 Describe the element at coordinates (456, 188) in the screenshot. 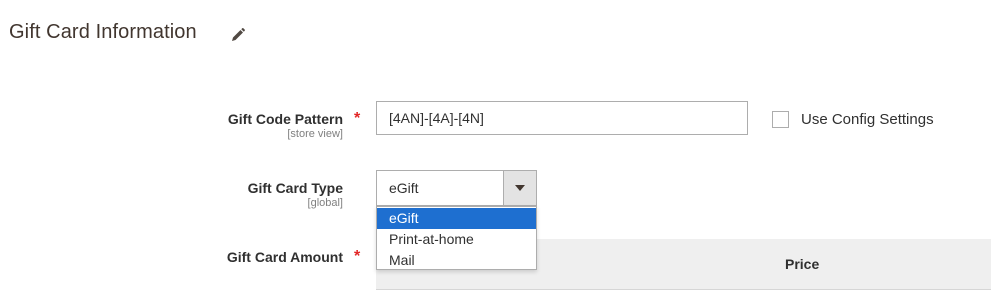

I see `gift-card-type-select: eGift` at that location.